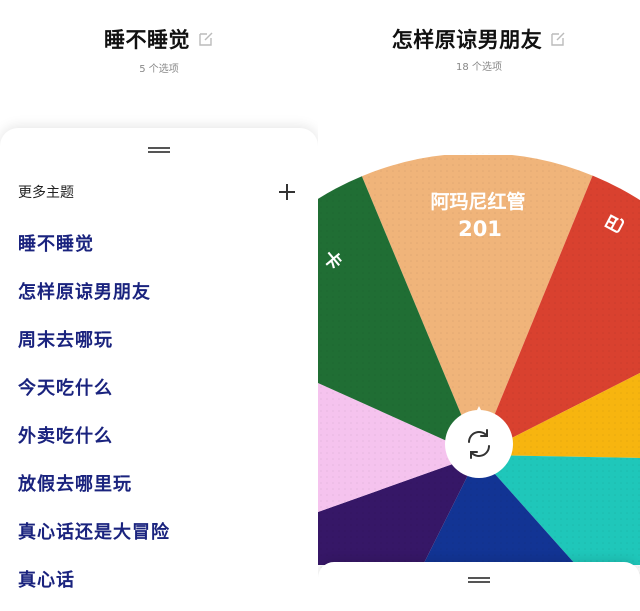 The image size is (640, 611). What do you see at coordinates (467, 40) in the screenshot?
I see `page-title: 怎样原谅男朋友` at bounding box center [467, 40].